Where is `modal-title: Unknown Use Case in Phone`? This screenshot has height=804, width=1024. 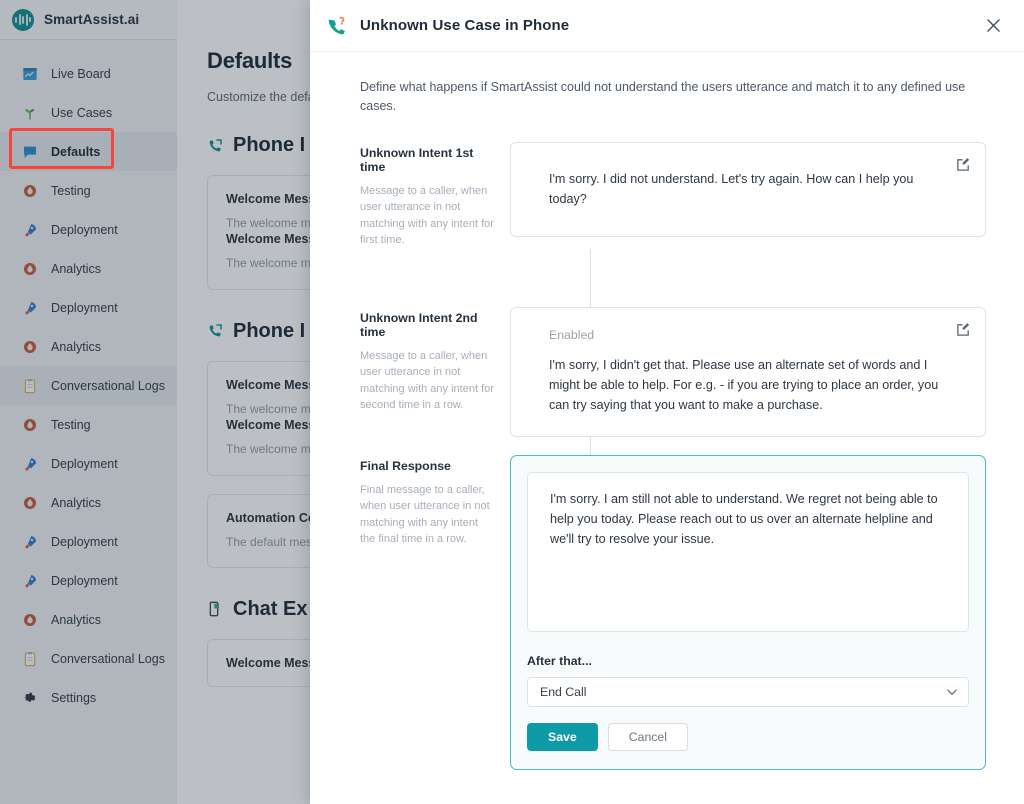 modal-title: Unknown Use Case in Phone is located at coordinates (465, 25).